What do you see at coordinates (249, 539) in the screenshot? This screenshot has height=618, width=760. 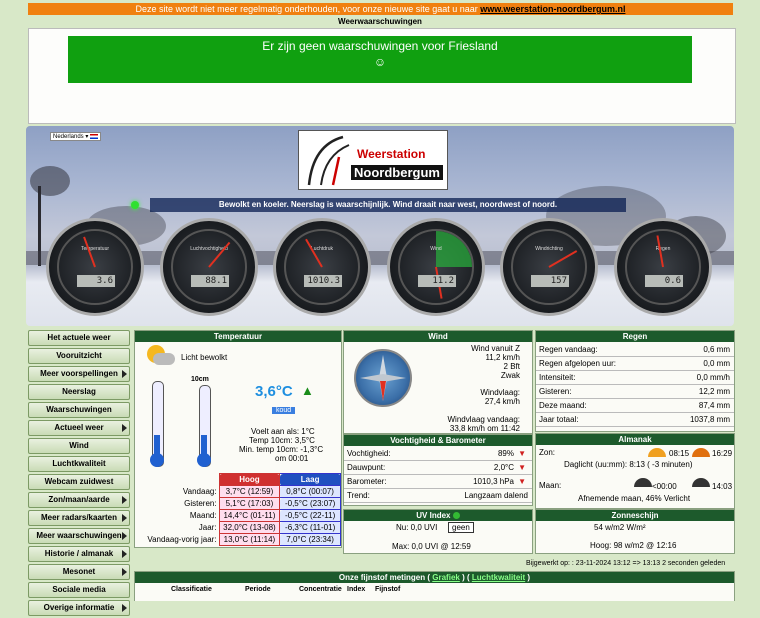 I see `temp-row-high: 13,0°C (11:14)` at bounding box center [249, 539].